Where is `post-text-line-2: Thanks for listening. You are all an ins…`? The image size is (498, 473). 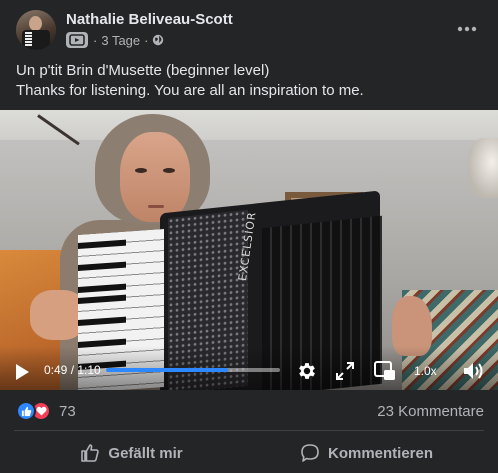
post-text-line-2: Thanks for listening. You are all an ins… is located at coordinates (190, 90).